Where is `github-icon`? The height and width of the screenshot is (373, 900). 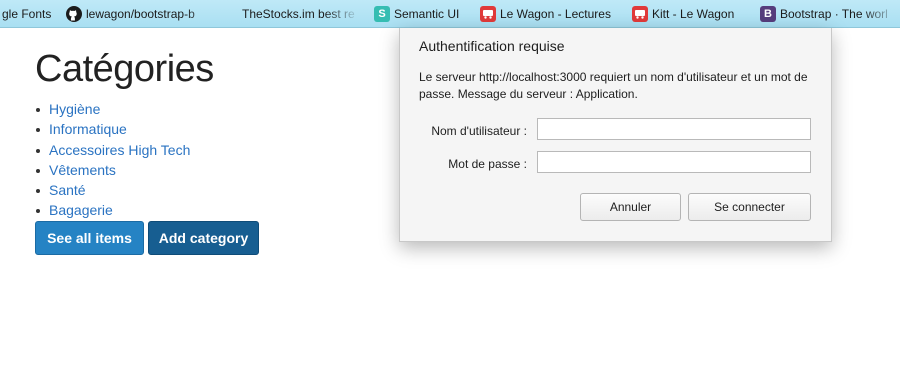 github-icon is located at coordinates (74, 14).